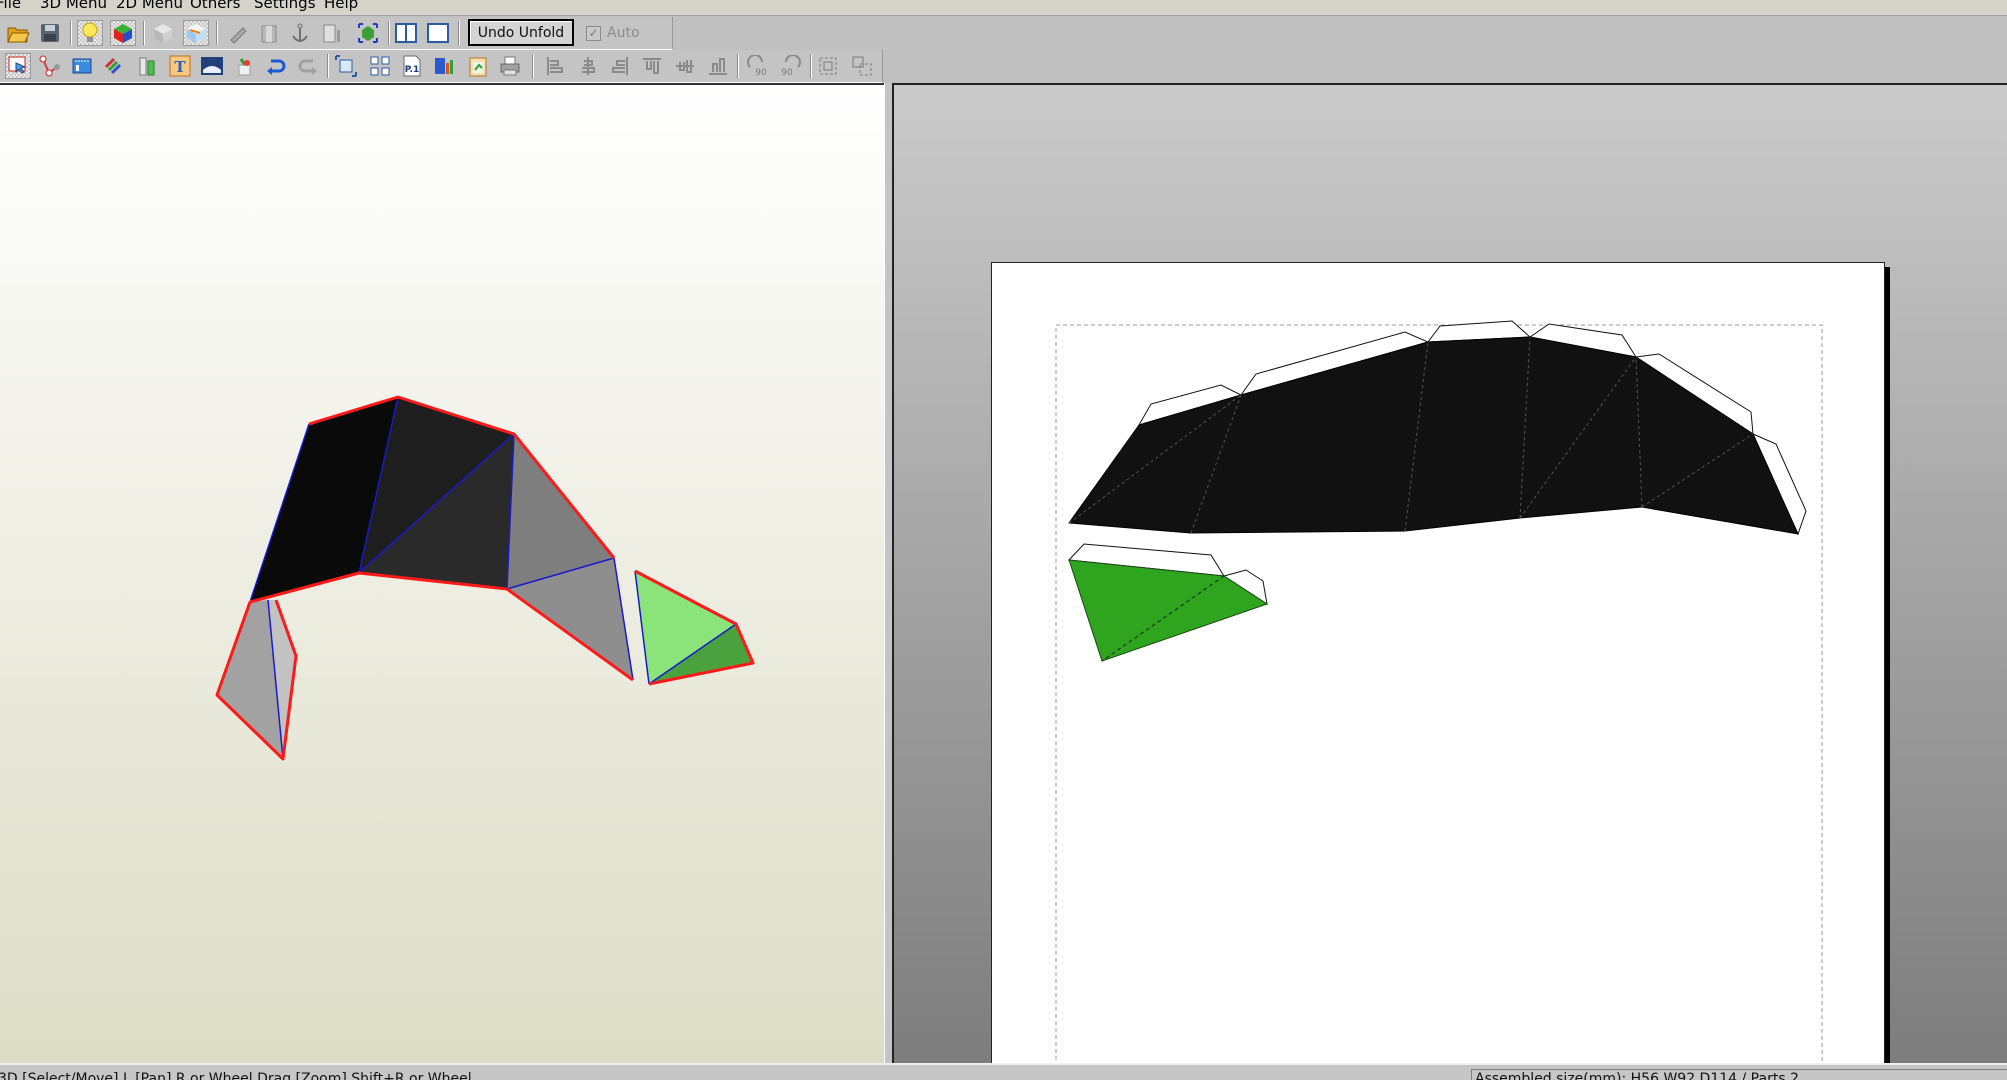 The height and width of the screenshot is (1080, 2007). Describe the element at coordinates (10, 6) in the screenshot. I see `menu-file: File` at that location.